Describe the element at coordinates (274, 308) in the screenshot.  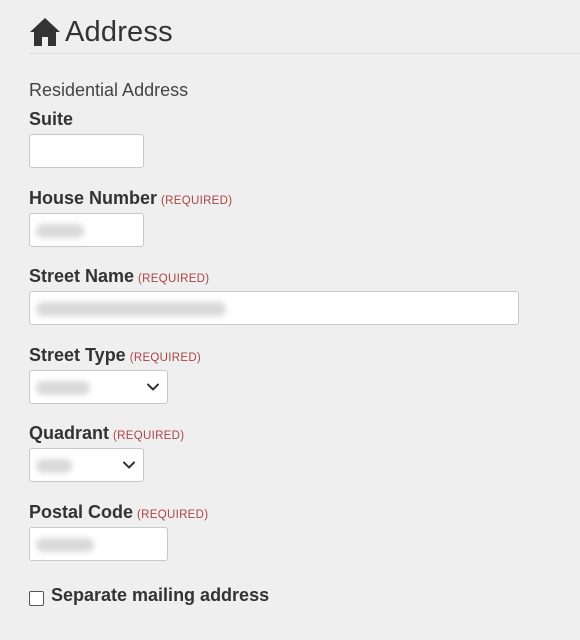
I see `street-name-field` at that location.